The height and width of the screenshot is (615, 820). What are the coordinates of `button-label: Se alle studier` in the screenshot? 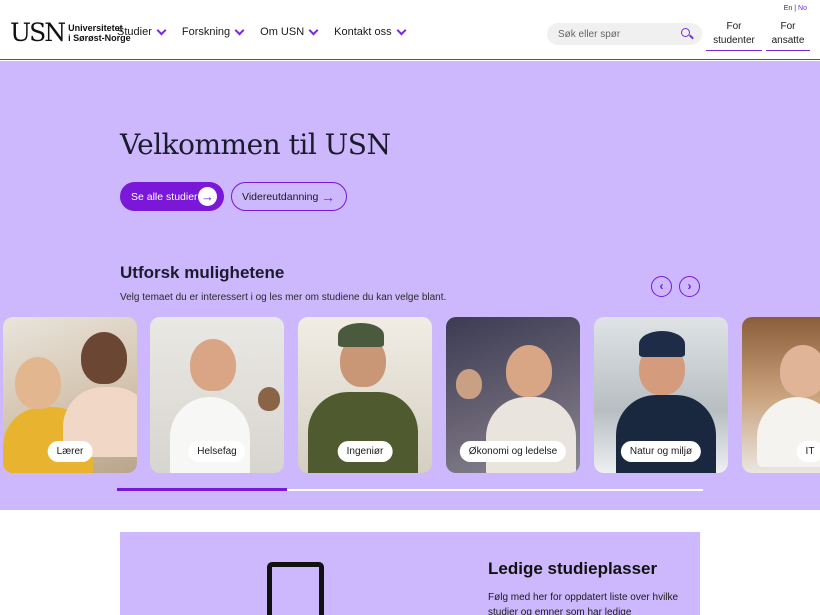 It's located at (164, 196).